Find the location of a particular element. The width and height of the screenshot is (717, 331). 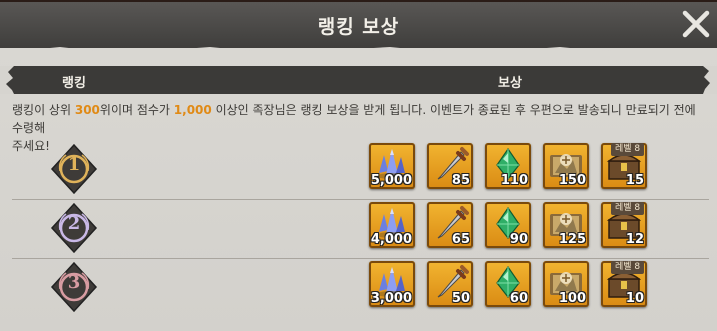

reward-item: 100 is located at coordinates (566, 284).